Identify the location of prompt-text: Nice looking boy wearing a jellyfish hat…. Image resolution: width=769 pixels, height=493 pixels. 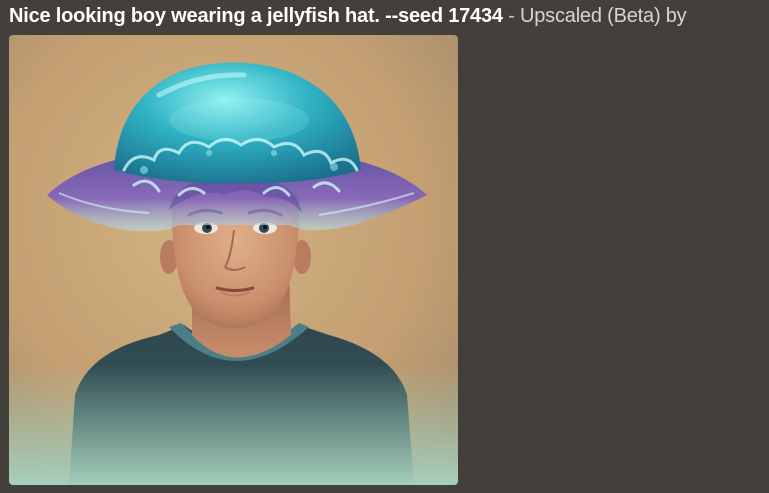
(256, 16).